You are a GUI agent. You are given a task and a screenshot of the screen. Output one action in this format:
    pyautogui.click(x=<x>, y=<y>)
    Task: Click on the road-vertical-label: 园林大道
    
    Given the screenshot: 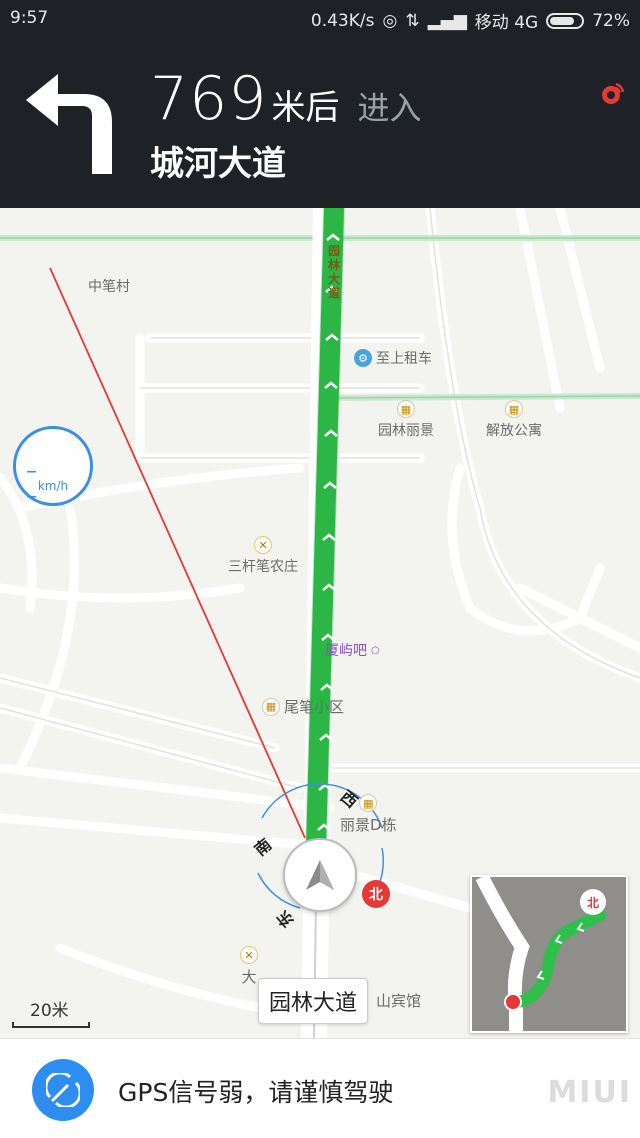 What is the action you would take?
    pyautogui.click(x=334, y=272)
    